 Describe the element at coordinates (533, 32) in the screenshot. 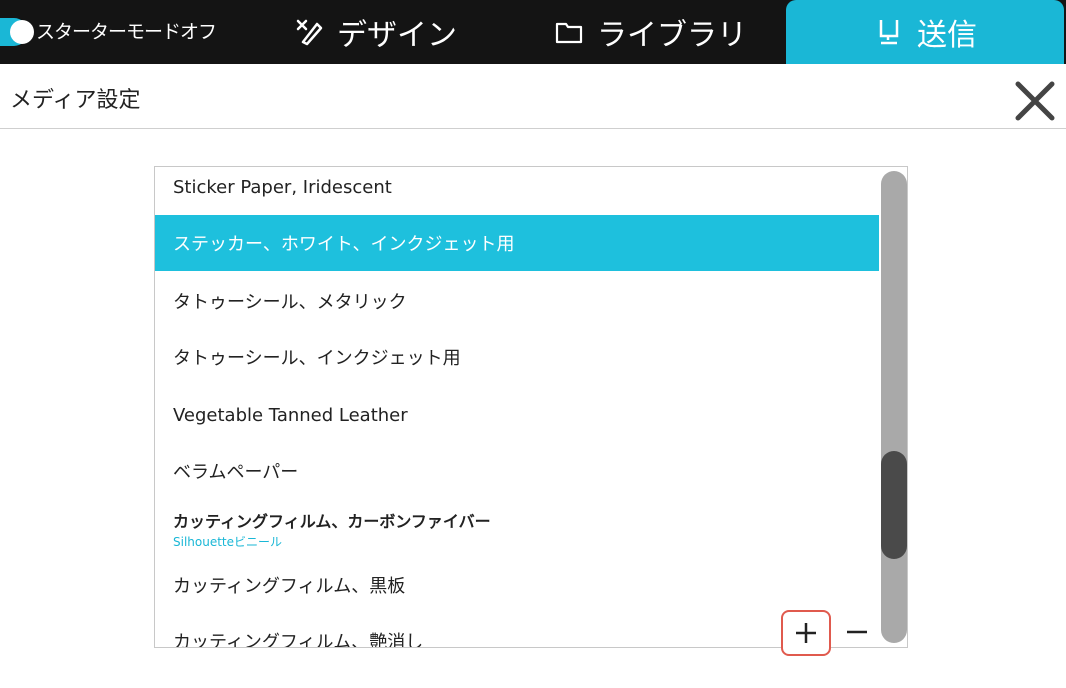

I see `top-bar: スターターモードオフ デザイン ライブラリ 送信` at that location.